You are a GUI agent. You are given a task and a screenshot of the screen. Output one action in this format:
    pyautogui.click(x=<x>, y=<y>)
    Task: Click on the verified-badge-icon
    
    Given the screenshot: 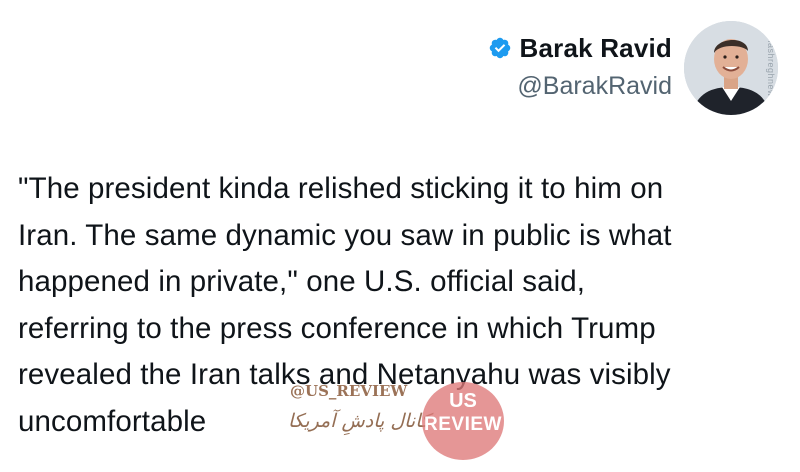 What is the action you would take?
    pyautogui.click(x=500, y=48)
    